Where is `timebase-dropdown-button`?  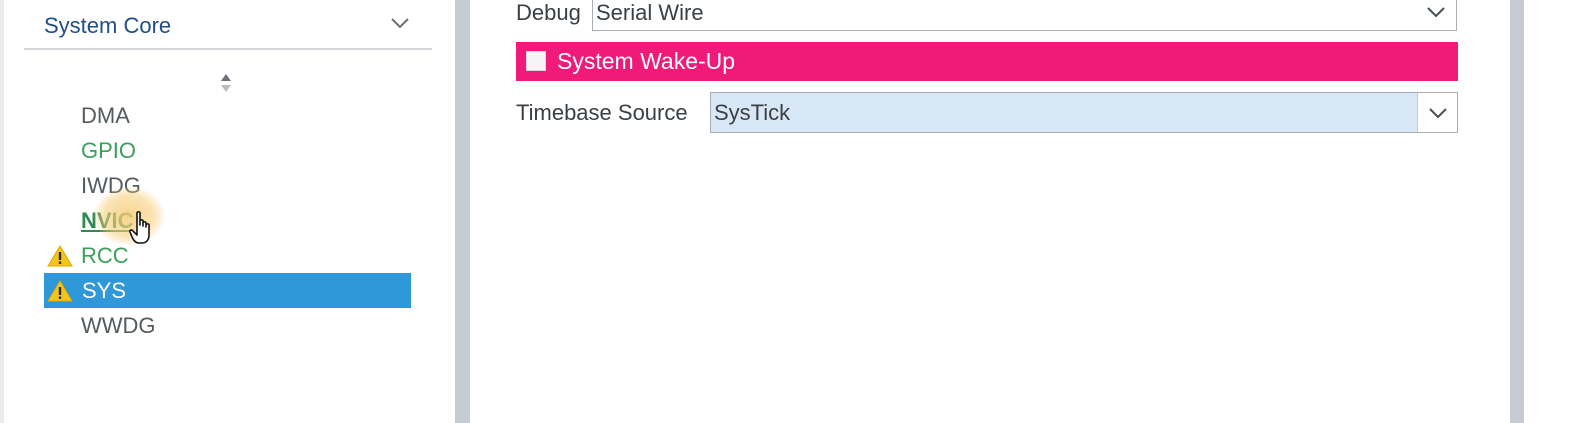
timebase-dropdown-button is located at coordinates (1437, 112).